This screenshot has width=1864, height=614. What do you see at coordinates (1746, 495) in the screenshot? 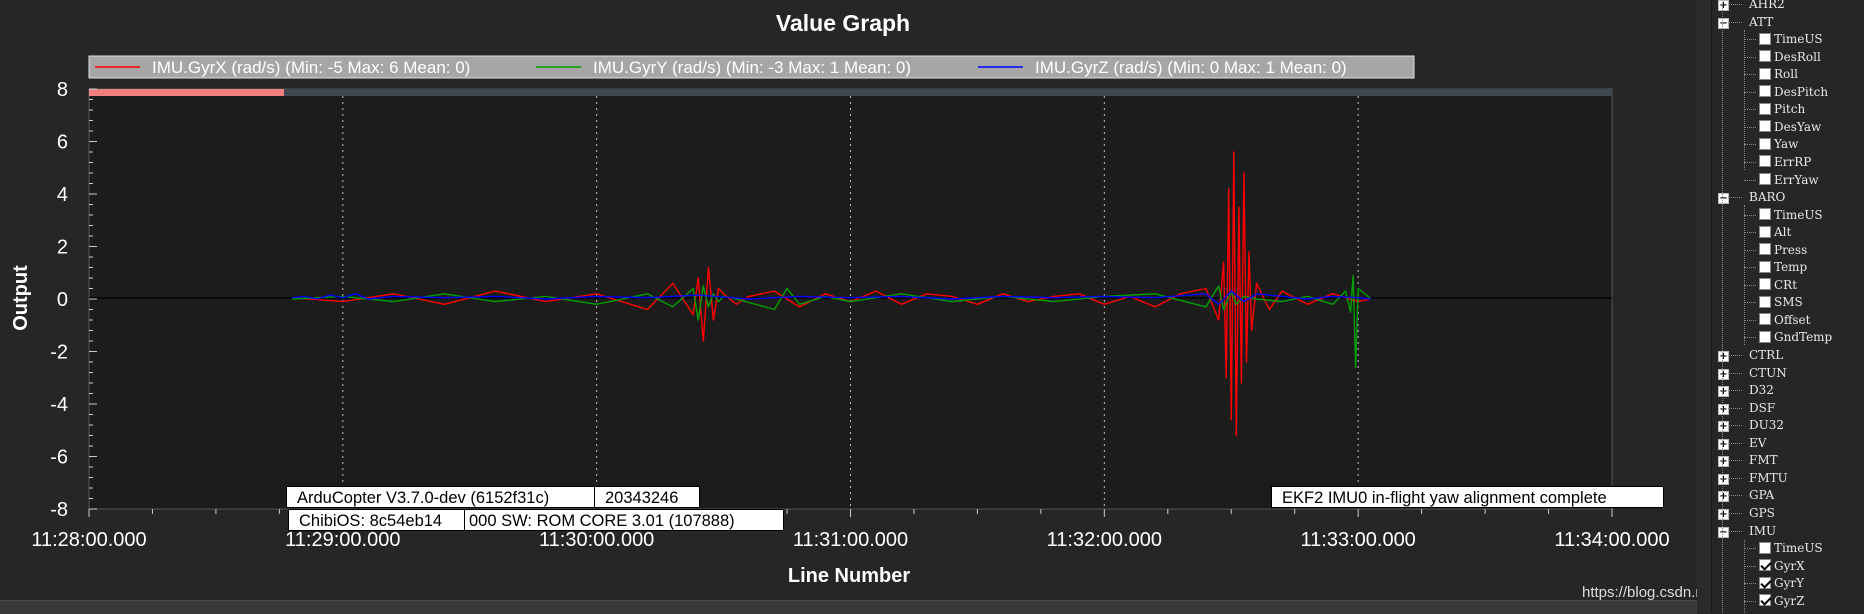
I see `tree-group-gpa: + GPA` at bounding box center [1746, 495].